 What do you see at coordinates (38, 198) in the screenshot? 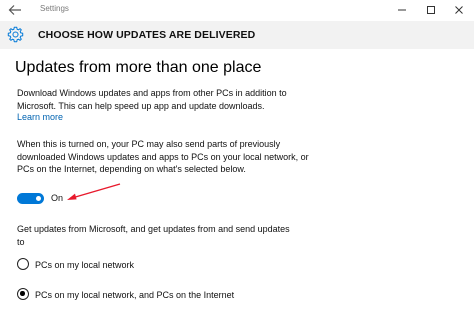
I see `toggle-knob` at bounding box center [38, 198].